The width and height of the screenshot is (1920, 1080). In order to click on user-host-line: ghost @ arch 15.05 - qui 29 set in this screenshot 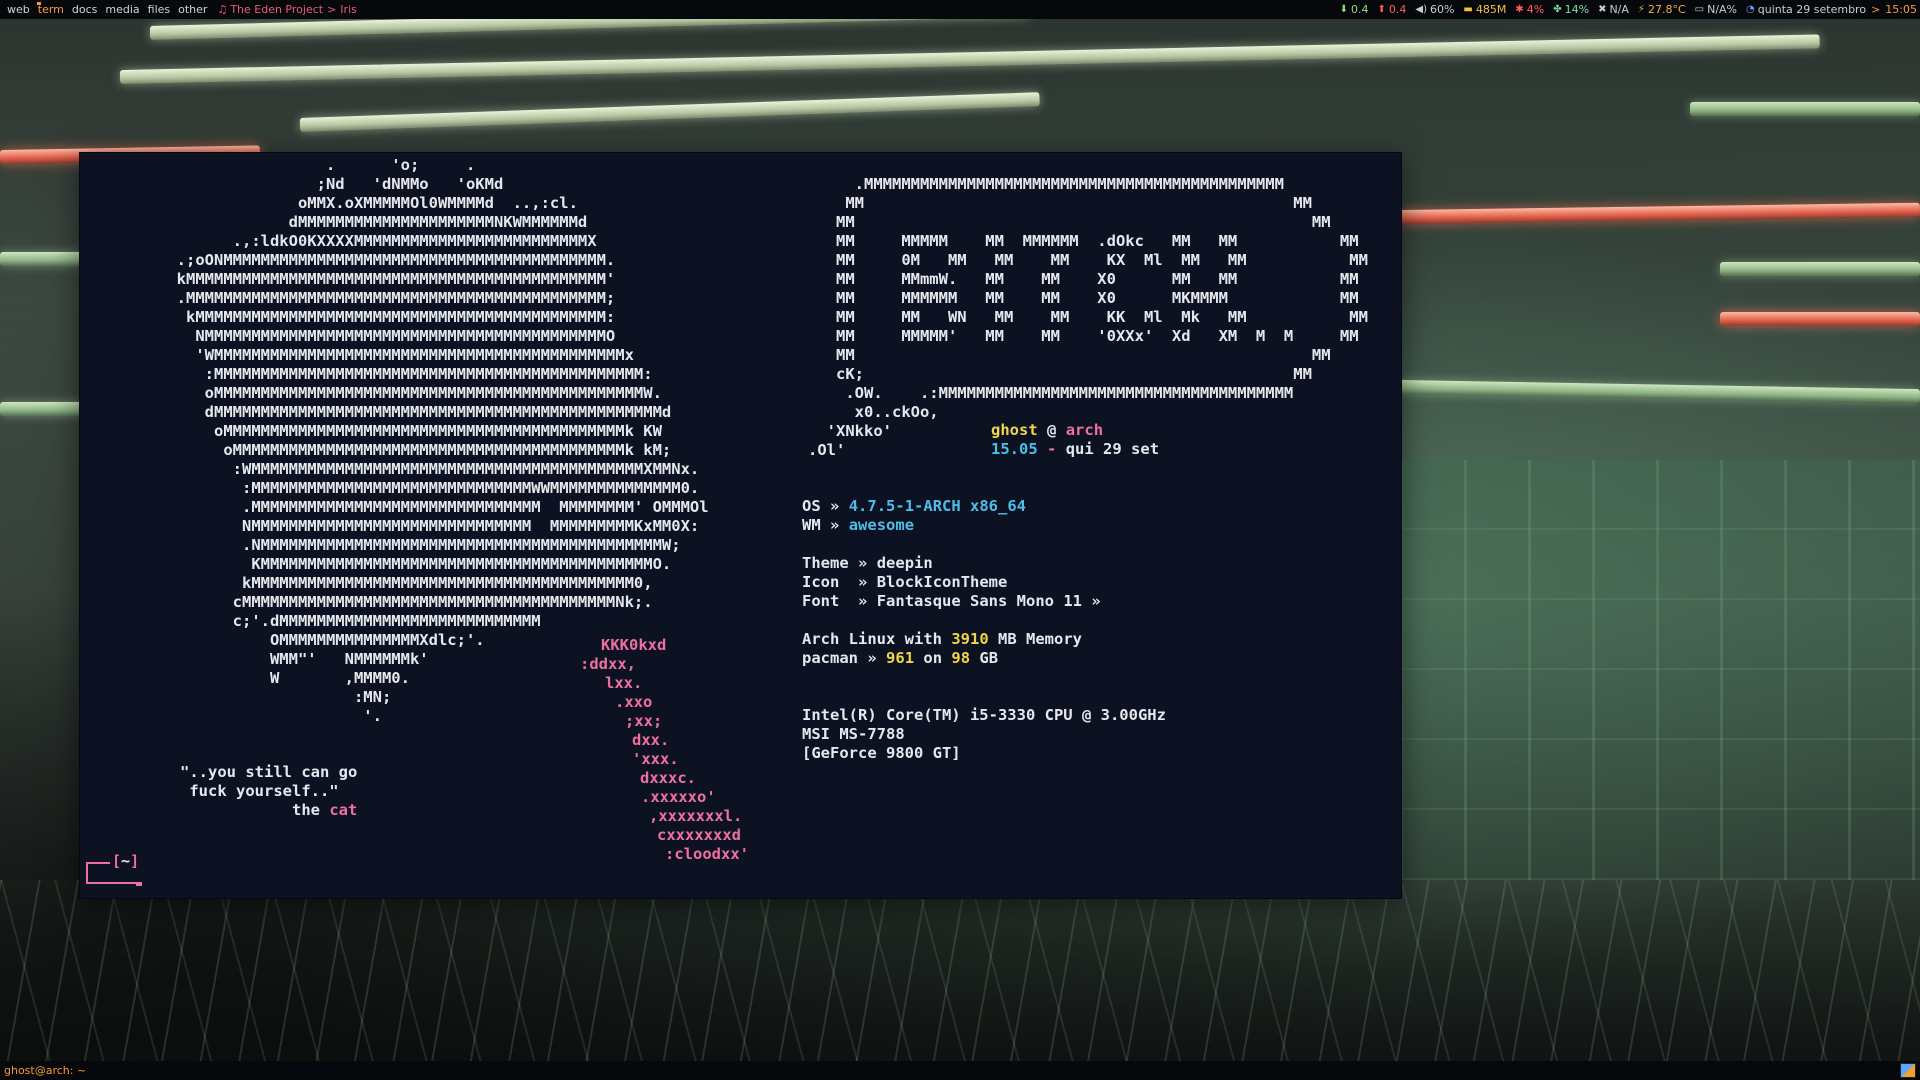, I will do `click(1075, 440)`.